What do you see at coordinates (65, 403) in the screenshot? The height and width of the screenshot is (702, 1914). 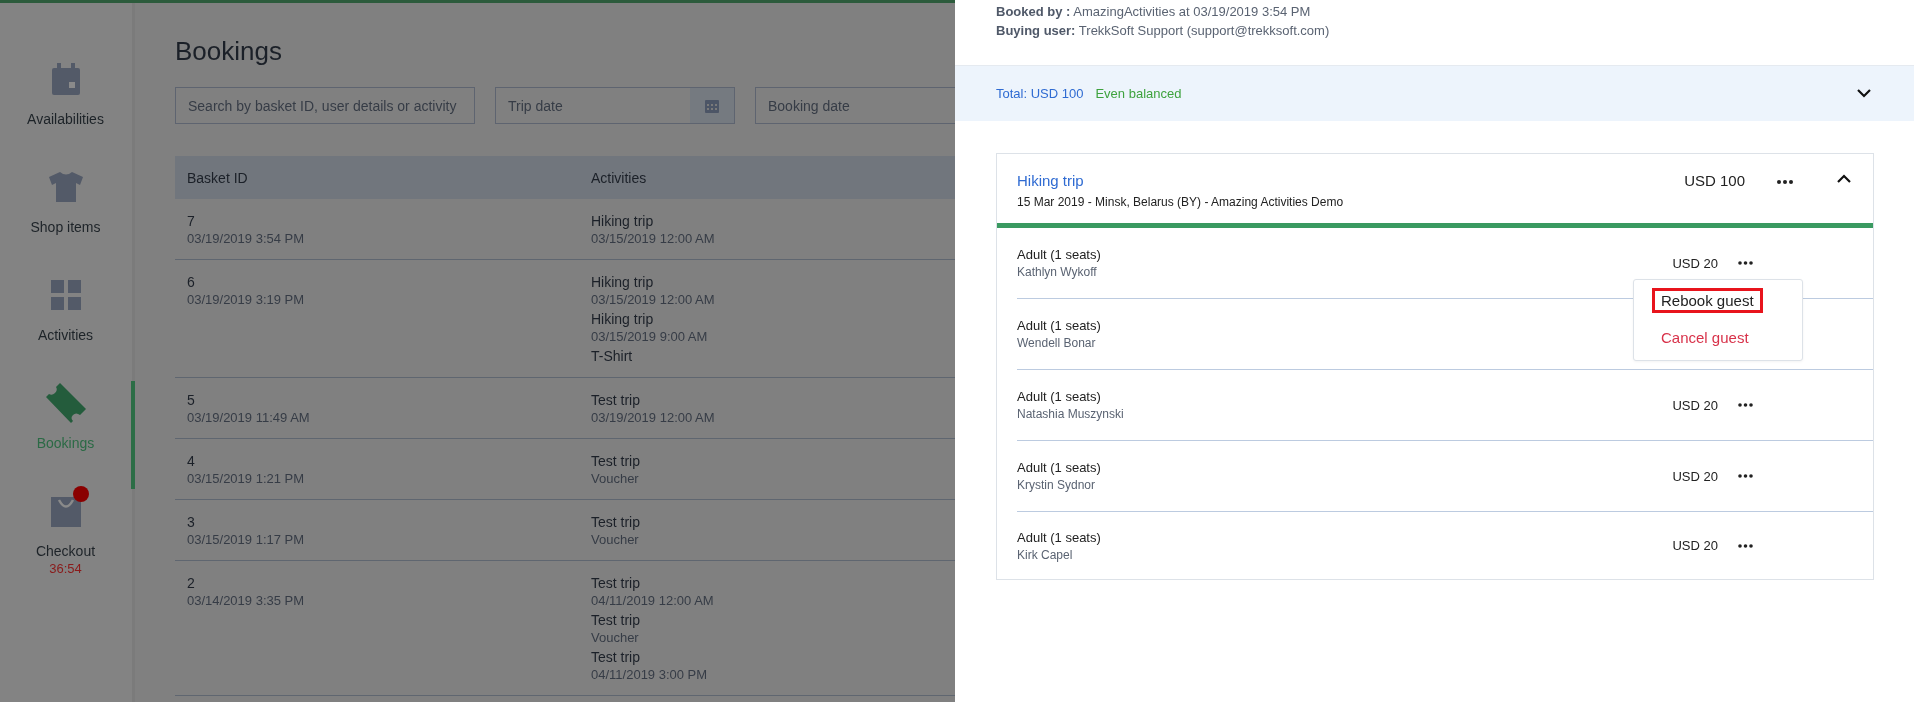 I see `ticket-icon` at bounding box center [65, 403].